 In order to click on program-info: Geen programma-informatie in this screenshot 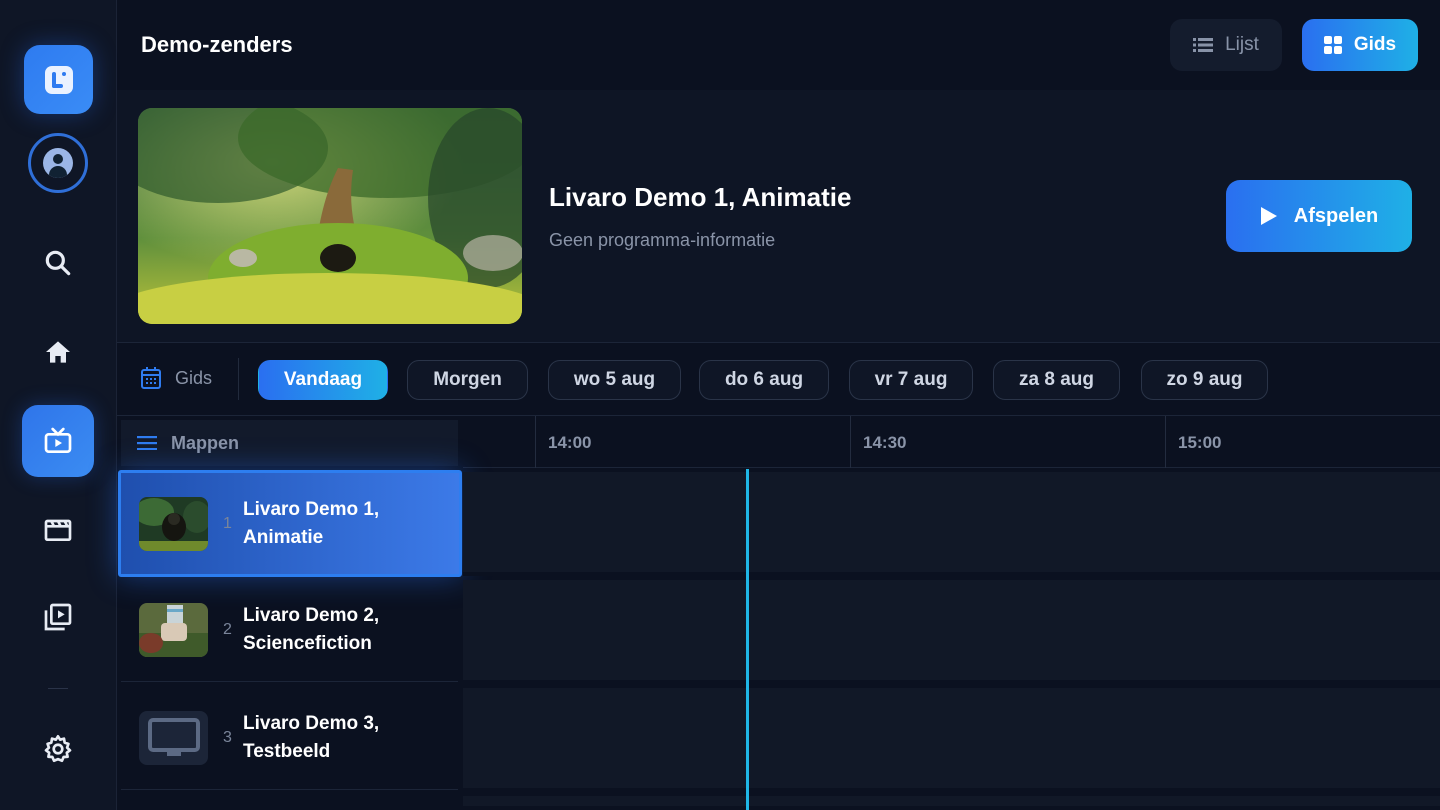, I will do `click(662, 240)`.